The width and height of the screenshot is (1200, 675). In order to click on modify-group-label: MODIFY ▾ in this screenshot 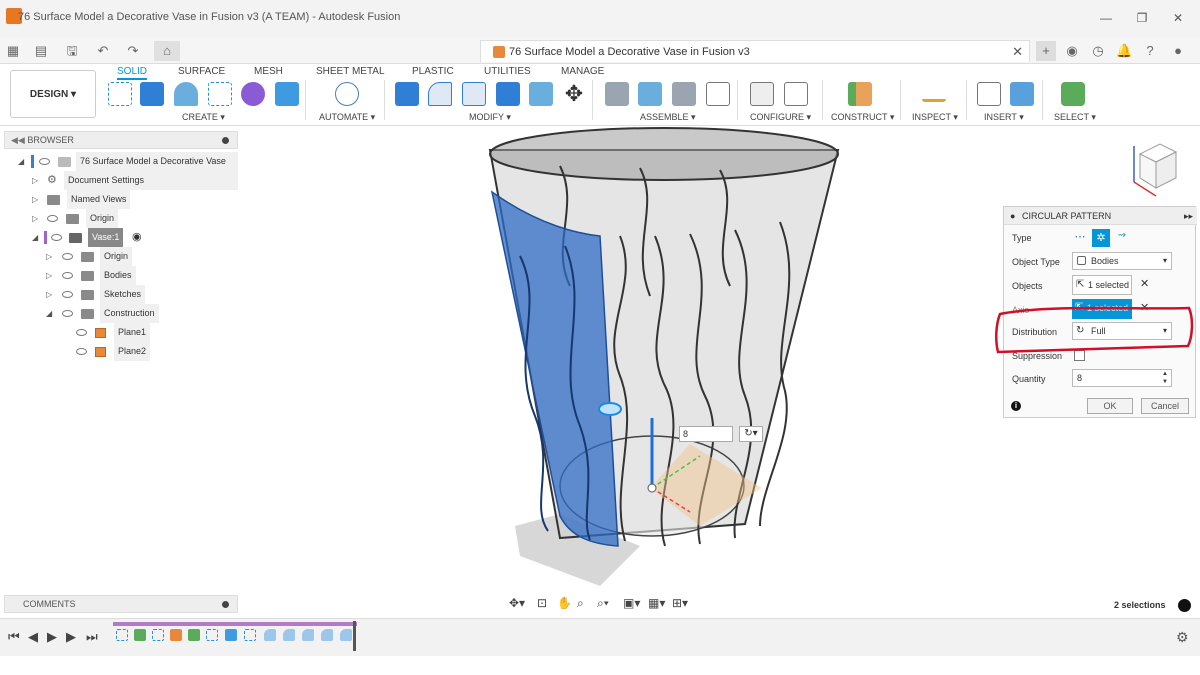, I will do `click(490, 117)`.